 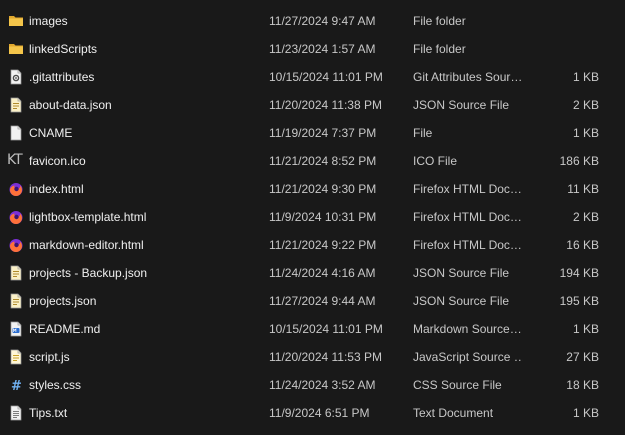 I want to click on file-name: CNAME, so click(x=51, y=133).